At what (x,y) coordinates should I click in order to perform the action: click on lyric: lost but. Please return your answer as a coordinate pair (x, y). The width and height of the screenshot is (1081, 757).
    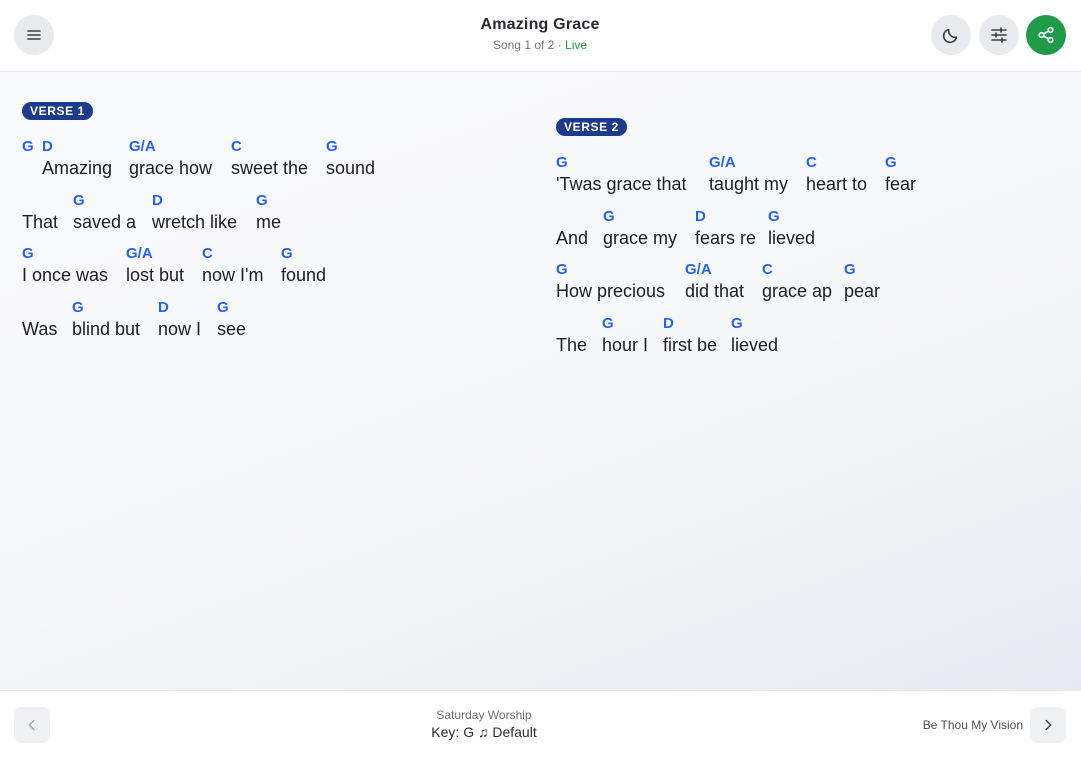
    Looking at the image, I should click on (155, 275).